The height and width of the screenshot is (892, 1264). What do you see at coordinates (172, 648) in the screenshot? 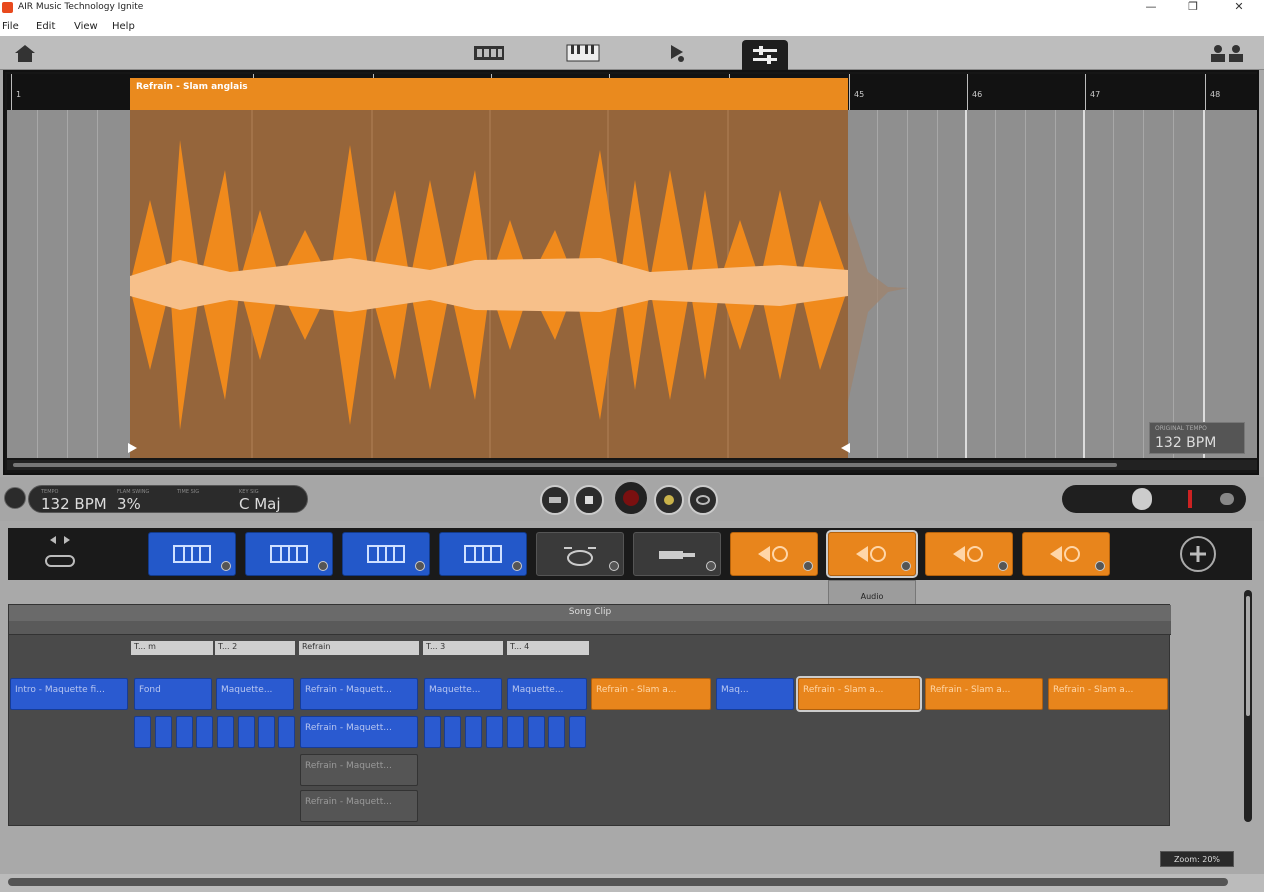
I see `section-label: T... m` at bounding box center [172, 648].